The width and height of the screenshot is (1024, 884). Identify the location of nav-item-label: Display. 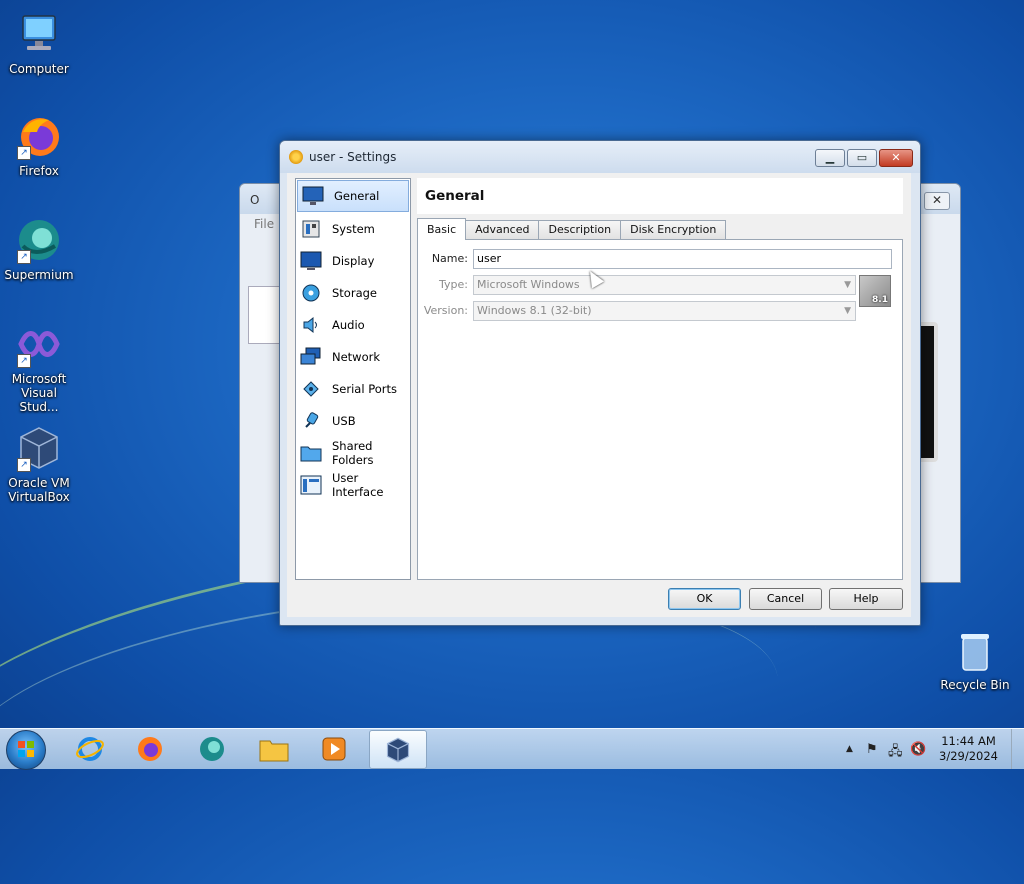
(353, 261).